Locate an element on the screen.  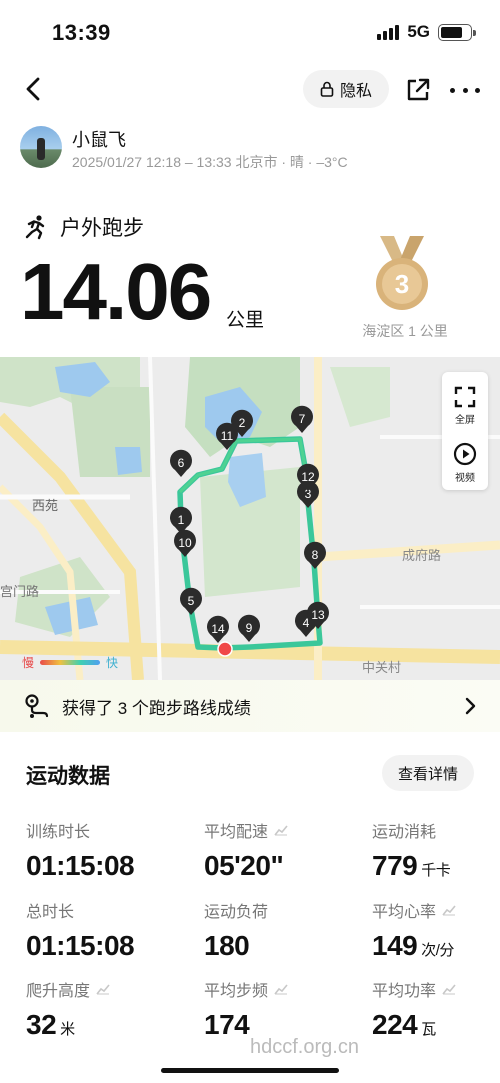
route-marker-8: 8 is located at coordinates (315, 555).